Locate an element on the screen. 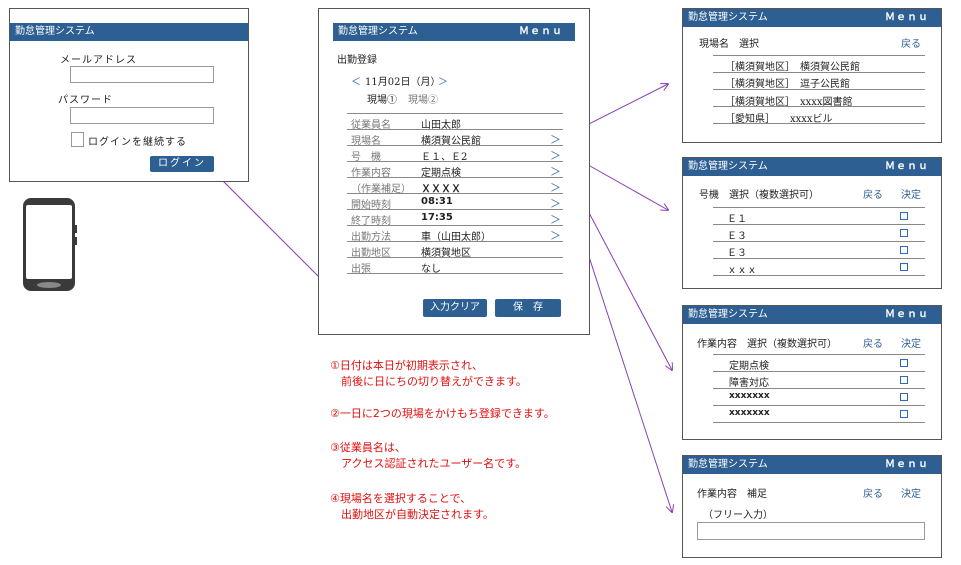 The image size is (961, 565). keep-login-label: ログインを継続する is located at coordinates (137, 142).